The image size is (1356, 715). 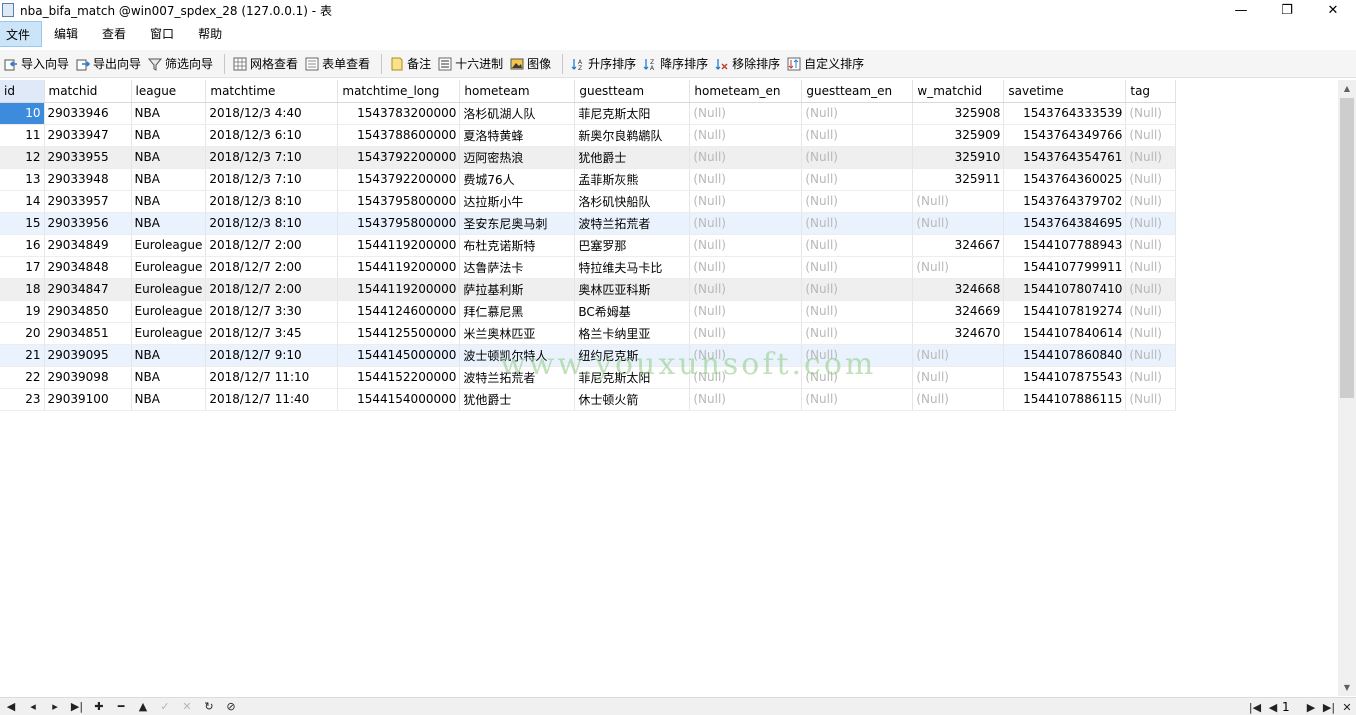 I want to click on cell-id: 18, so click(x=22, y=289).